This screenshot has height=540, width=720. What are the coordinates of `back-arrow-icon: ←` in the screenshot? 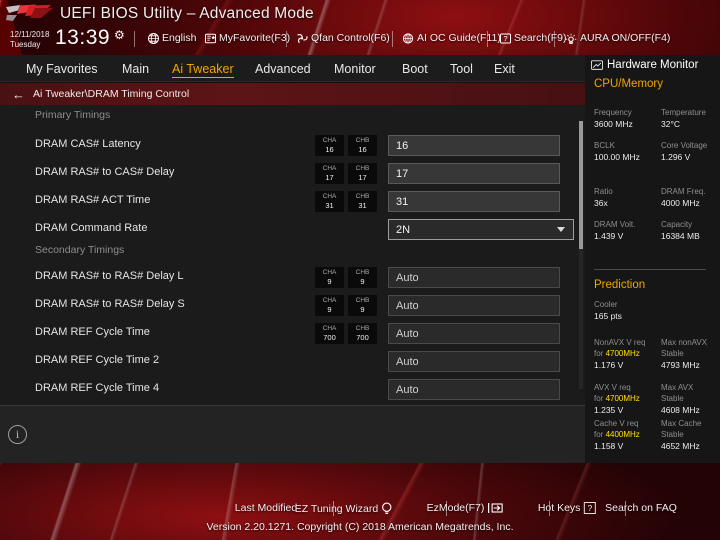 It's located at (18, 94).